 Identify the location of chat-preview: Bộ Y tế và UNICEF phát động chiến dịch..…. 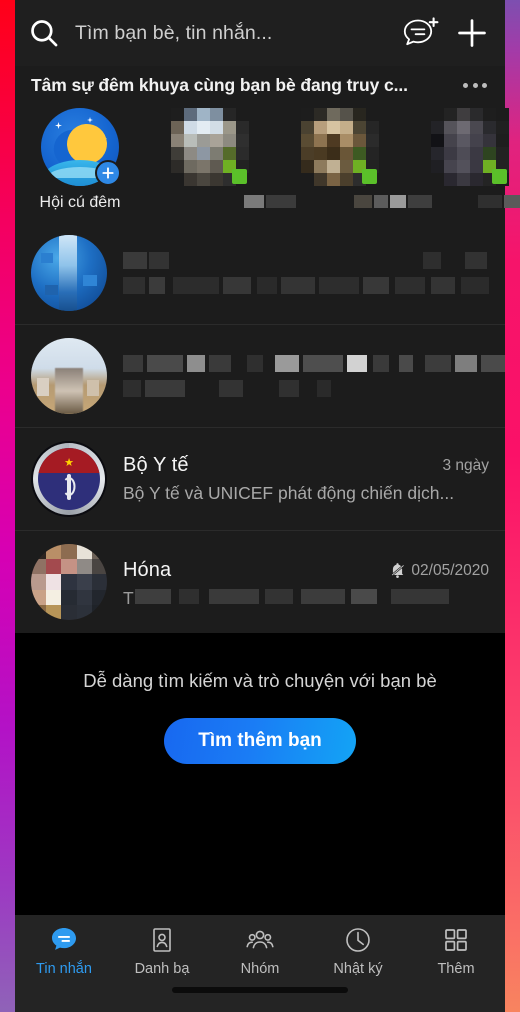
(289, 493).